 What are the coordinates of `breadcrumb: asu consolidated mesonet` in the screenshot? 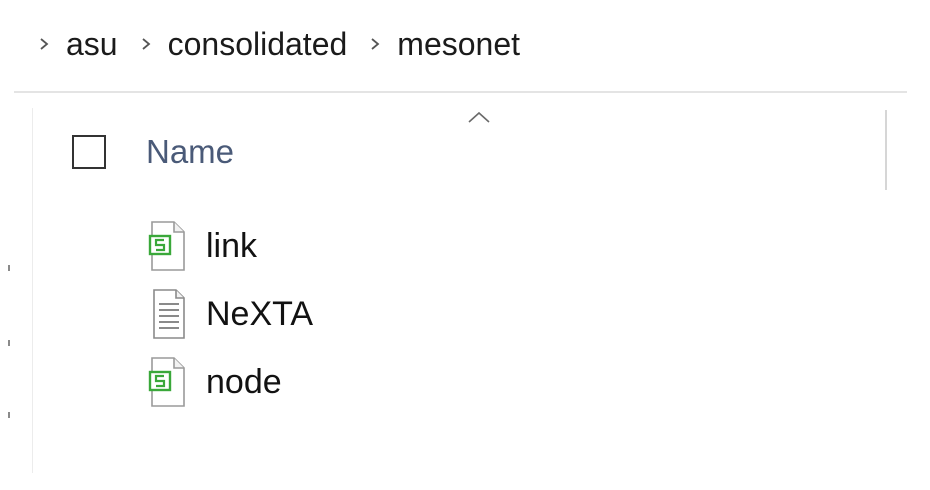 It's located at (288, 44).